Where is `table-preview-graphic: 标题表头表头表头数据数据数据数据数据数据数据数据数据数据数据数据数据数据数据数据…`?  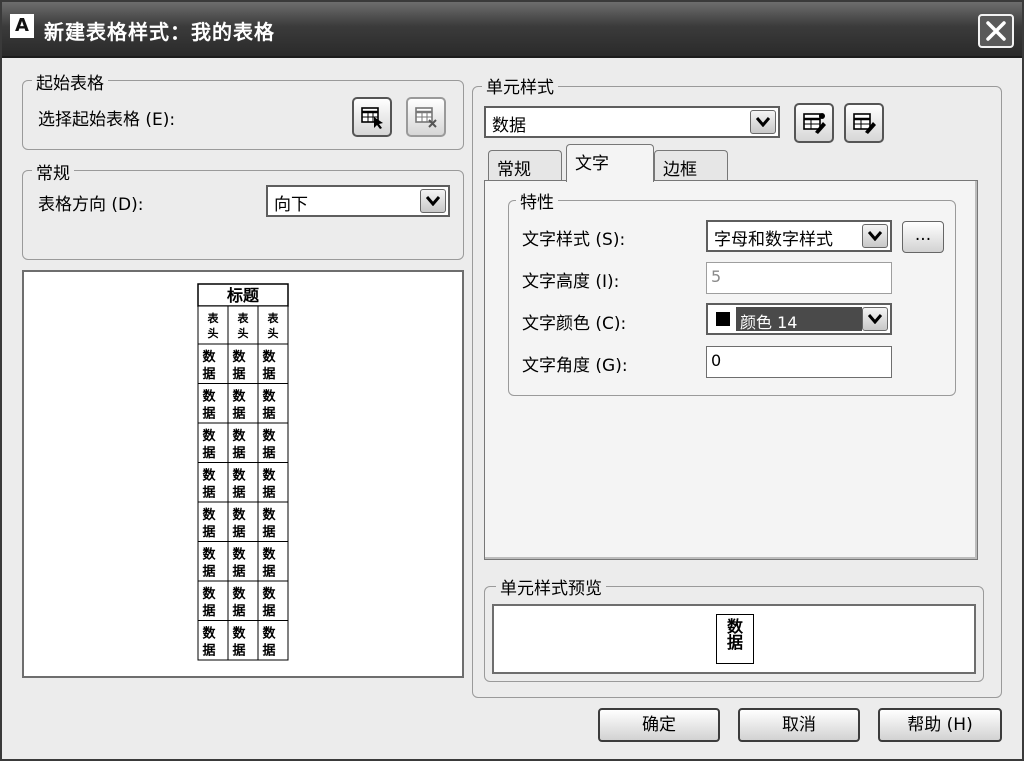 table-preview-graphic: 标题表头表头表头数据数据数据数据数据数据数据数据数据数据数据数据数据数据数据数据… is located at coordinates (243, 472).